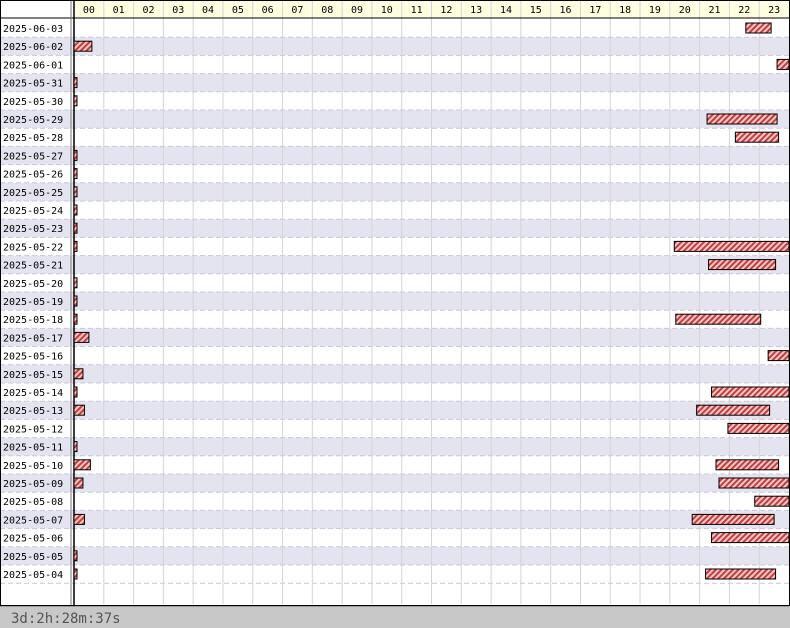 The image size is (790, 628). What do you see at coordinates (33, 393) in the screenshot?
I see `row-date-label: 2025-05-14` at bounding box center [33, 393].